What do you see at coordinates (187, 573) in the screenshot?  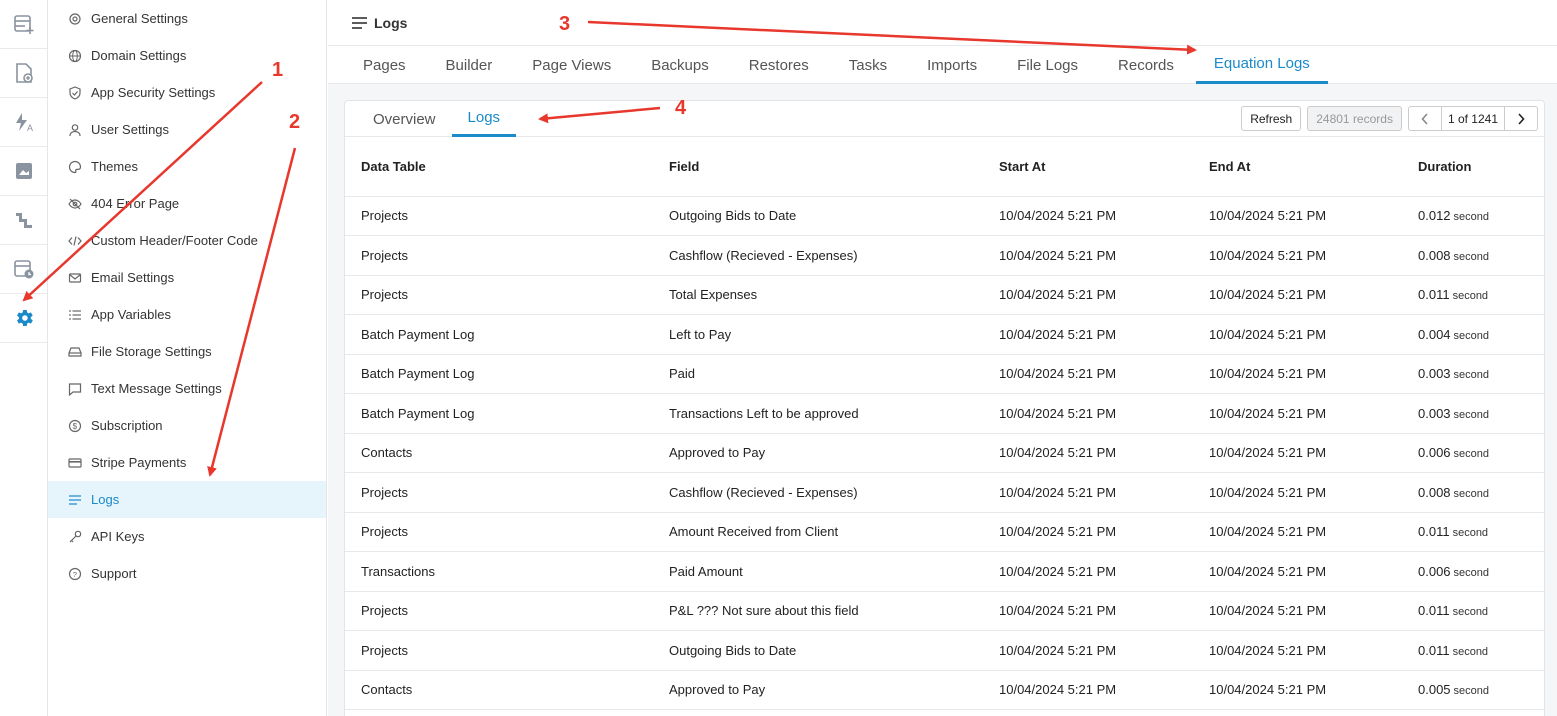 I see `sidebar-item-support: ? Support` at bounding box center [187, 573].